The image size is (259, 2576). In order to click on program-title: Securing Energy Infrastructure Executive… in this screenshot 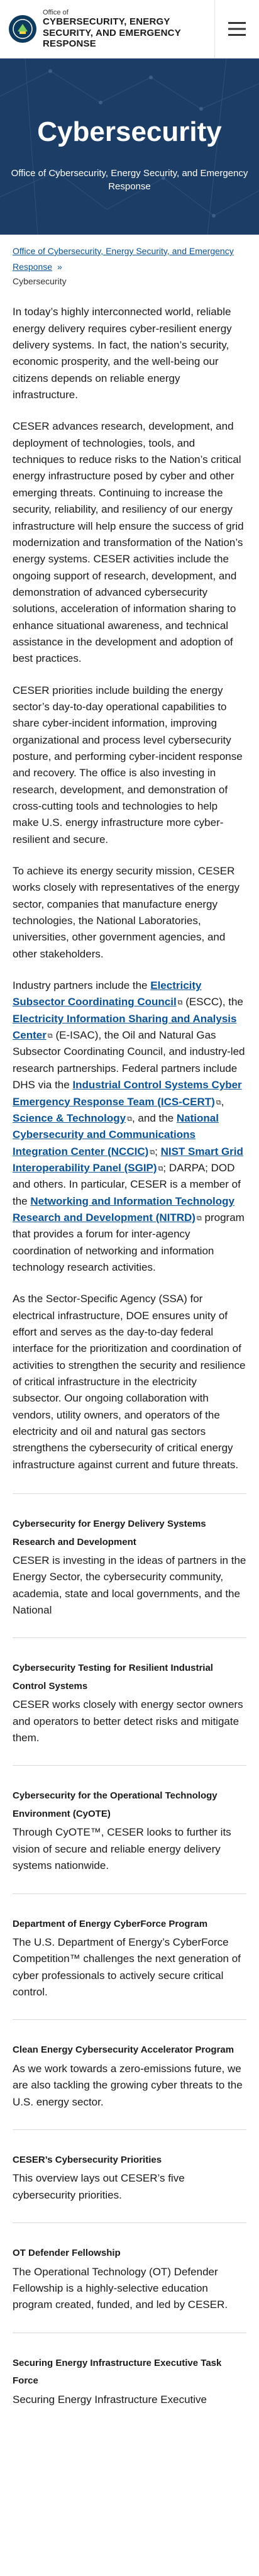, I will do `click(129, 2372)`.